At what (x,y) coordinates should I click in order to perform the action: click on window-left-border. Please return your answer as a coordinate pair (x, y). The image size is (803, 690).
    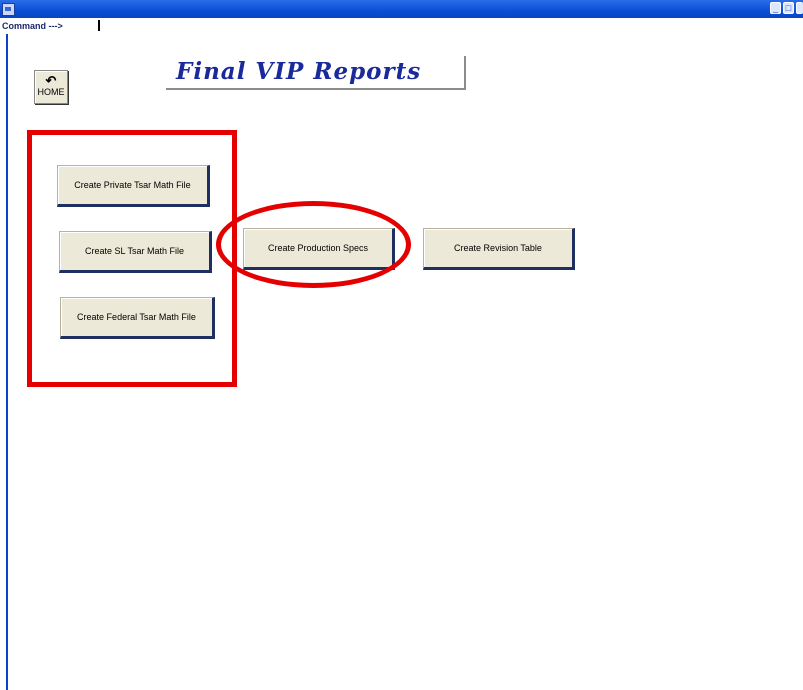
    Looking at the image, I should click on (7, 362).